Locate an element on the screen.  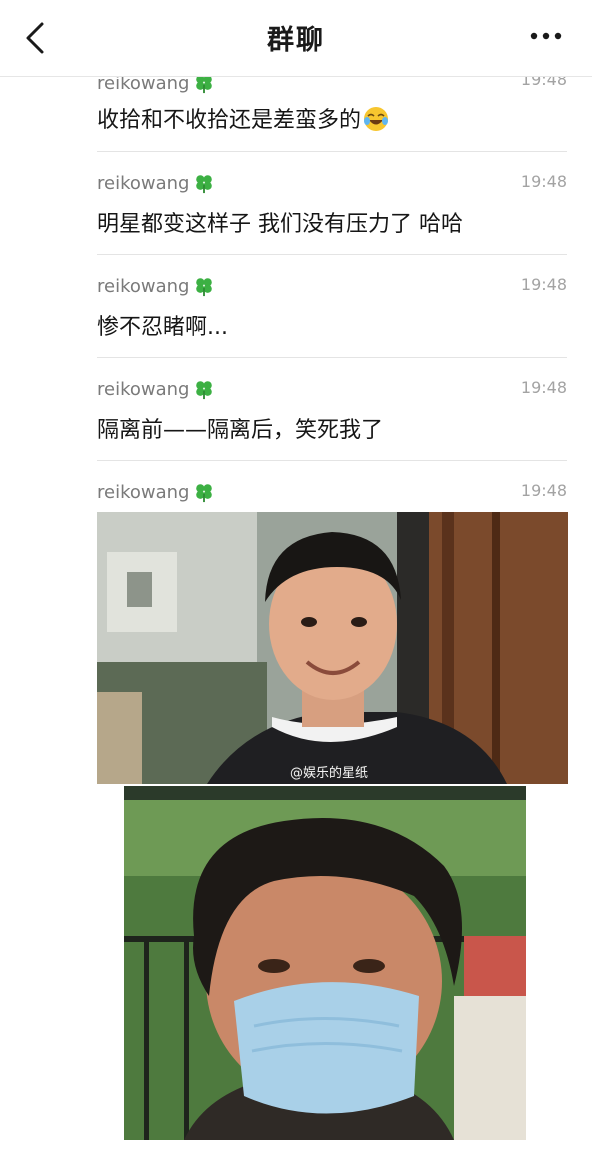
message-item: reikowang 19:48 收拾和不收拾还是差蛮多的 is located at coordinates (332, 111).